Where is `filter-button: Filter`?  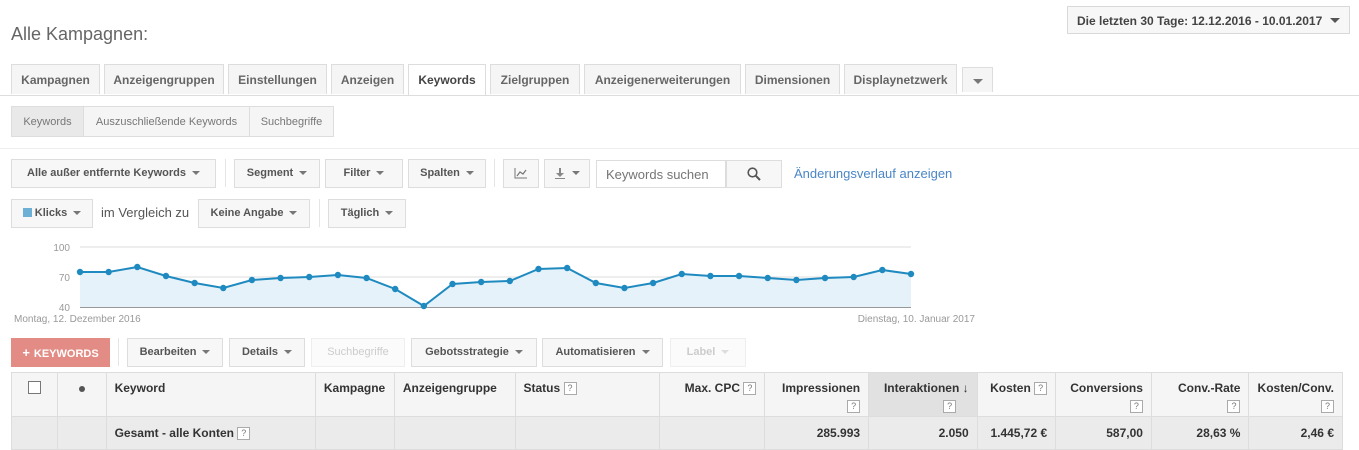
filter-button: Filter is located at coordinates (364, 173).